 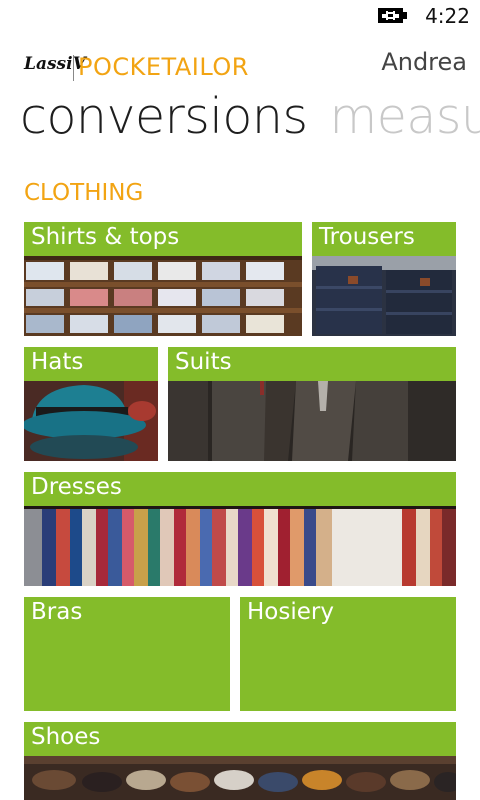 I want to click on tile-trousers: Trousers, so click(x=384, y=279).